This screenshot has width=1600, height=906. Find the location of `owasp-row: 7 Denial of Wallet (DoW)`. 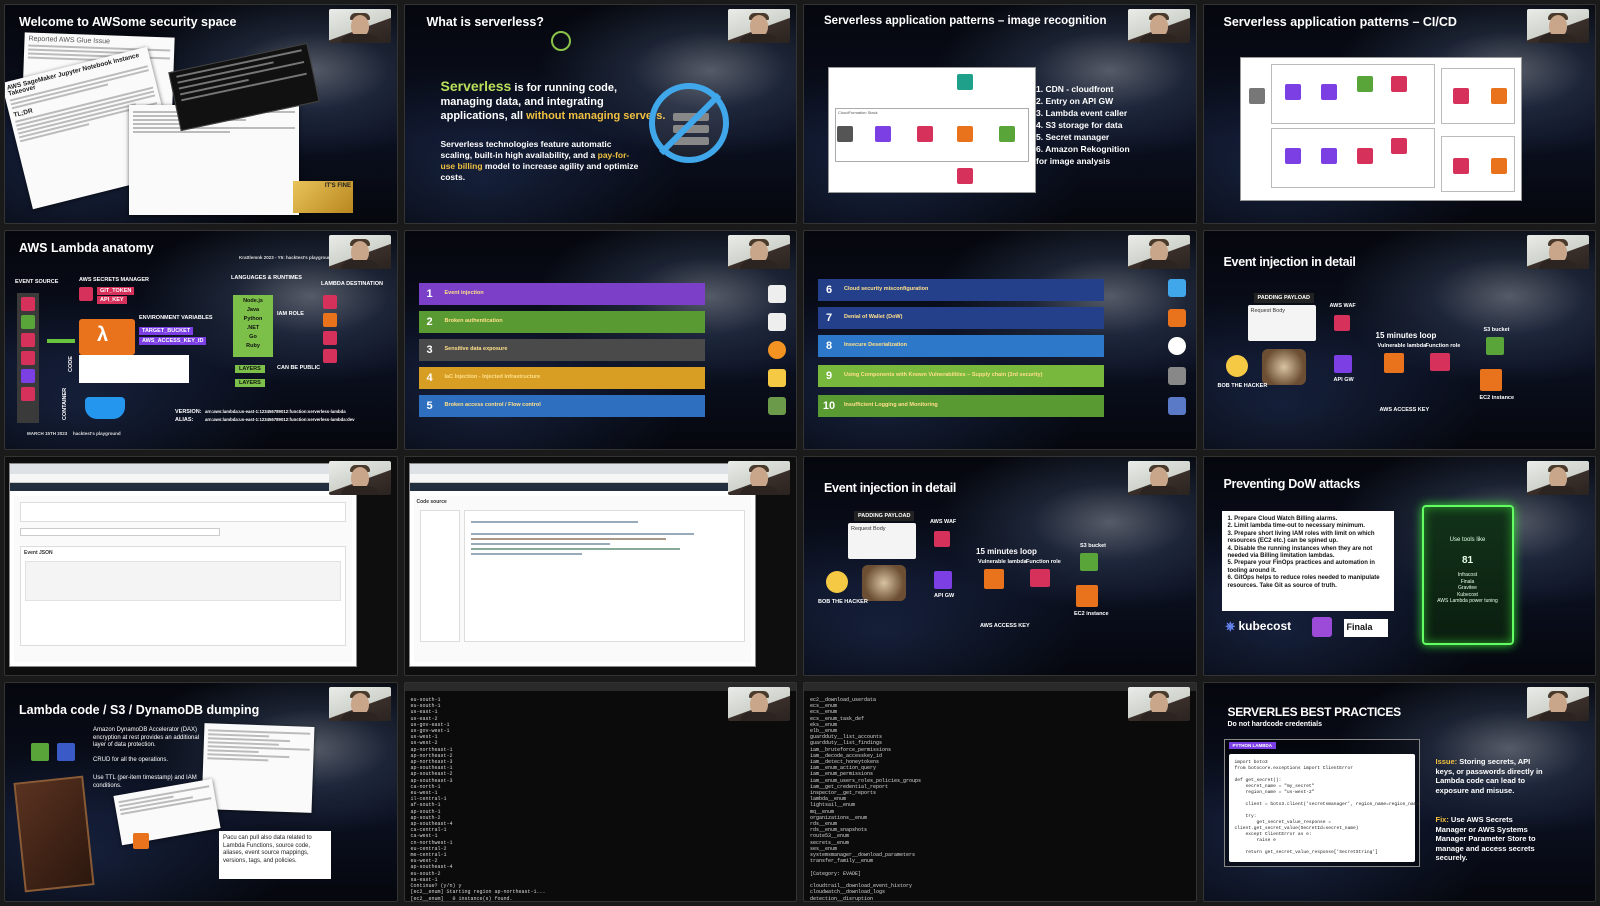

owasp-row: 7 Denial of Wallet (DoW) is located at coordinates (961, 318).